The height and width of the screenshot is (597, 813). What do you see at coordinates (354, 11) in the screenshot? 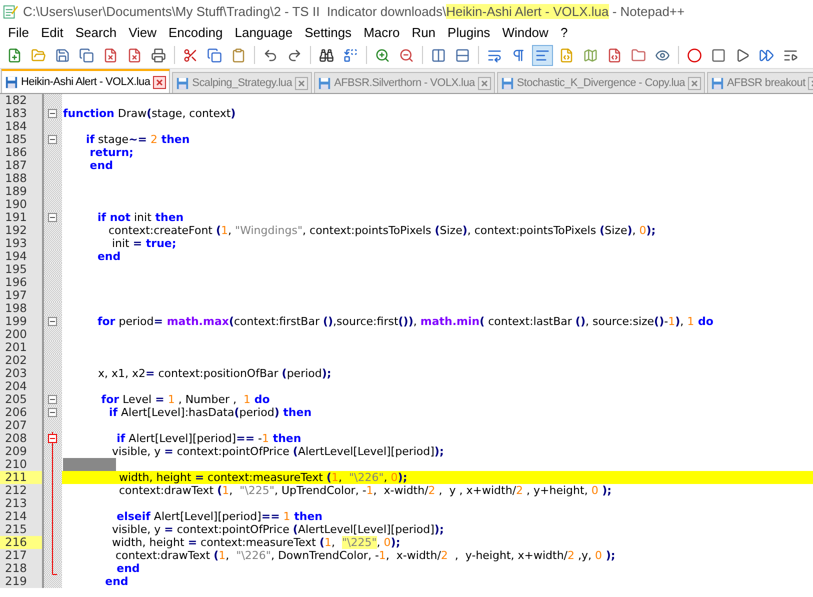
I see `window-title: C:\Users\user\Documents\My Stuff\Trading\2 - TS II Indicator downloads\Heikin-Ashi Alert - VOLX.lua - Notepad++` at bounding box center [354, 11].